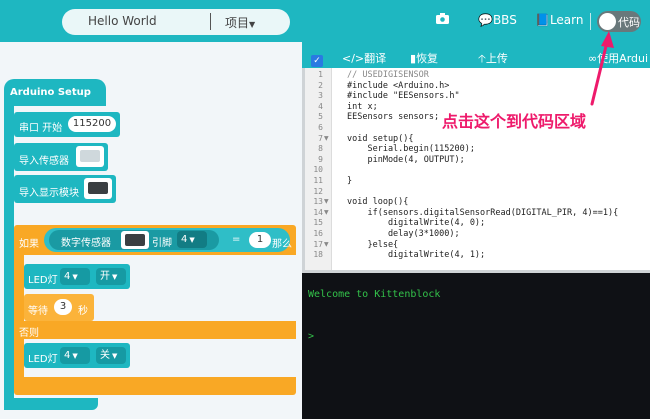 Image resolution: width=650 pixels, height=419 pixels. What do you see at coordinates (442, 19) in the screenshot?
I see `camera-icon` at bounding box center [442, 19].